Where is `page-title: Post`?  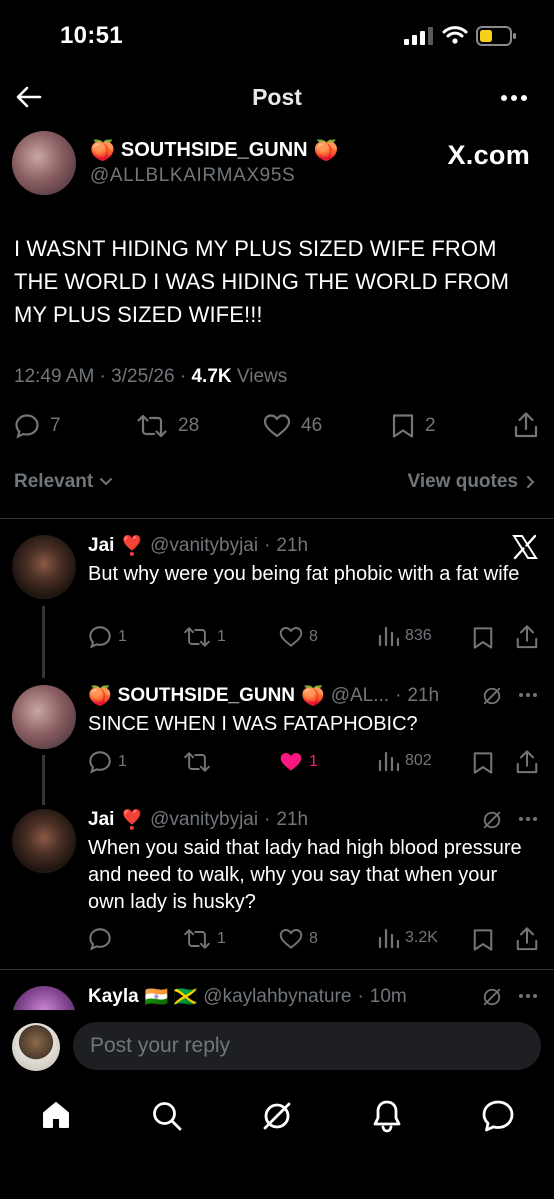
page-title: Post is located at coordinates (277, 97).